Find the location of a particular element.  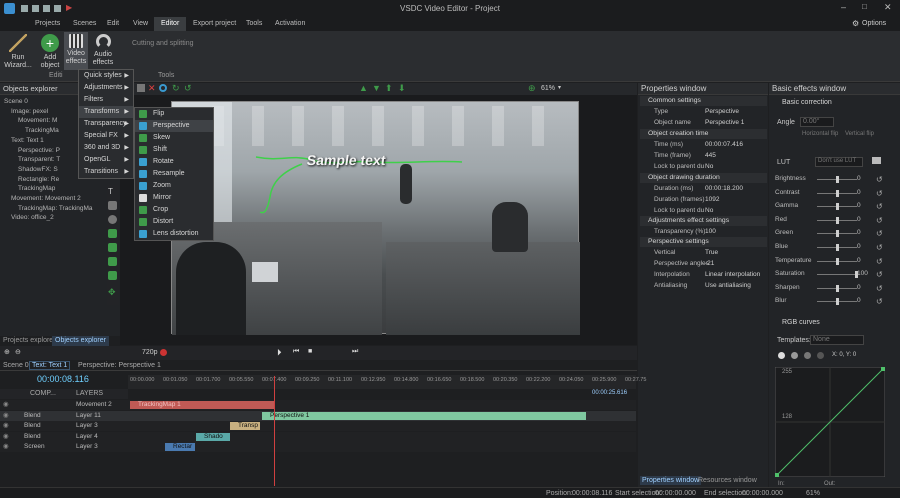

horizontal-flip-checkbox: Horizontal flip is located at coordinates (820, 134).